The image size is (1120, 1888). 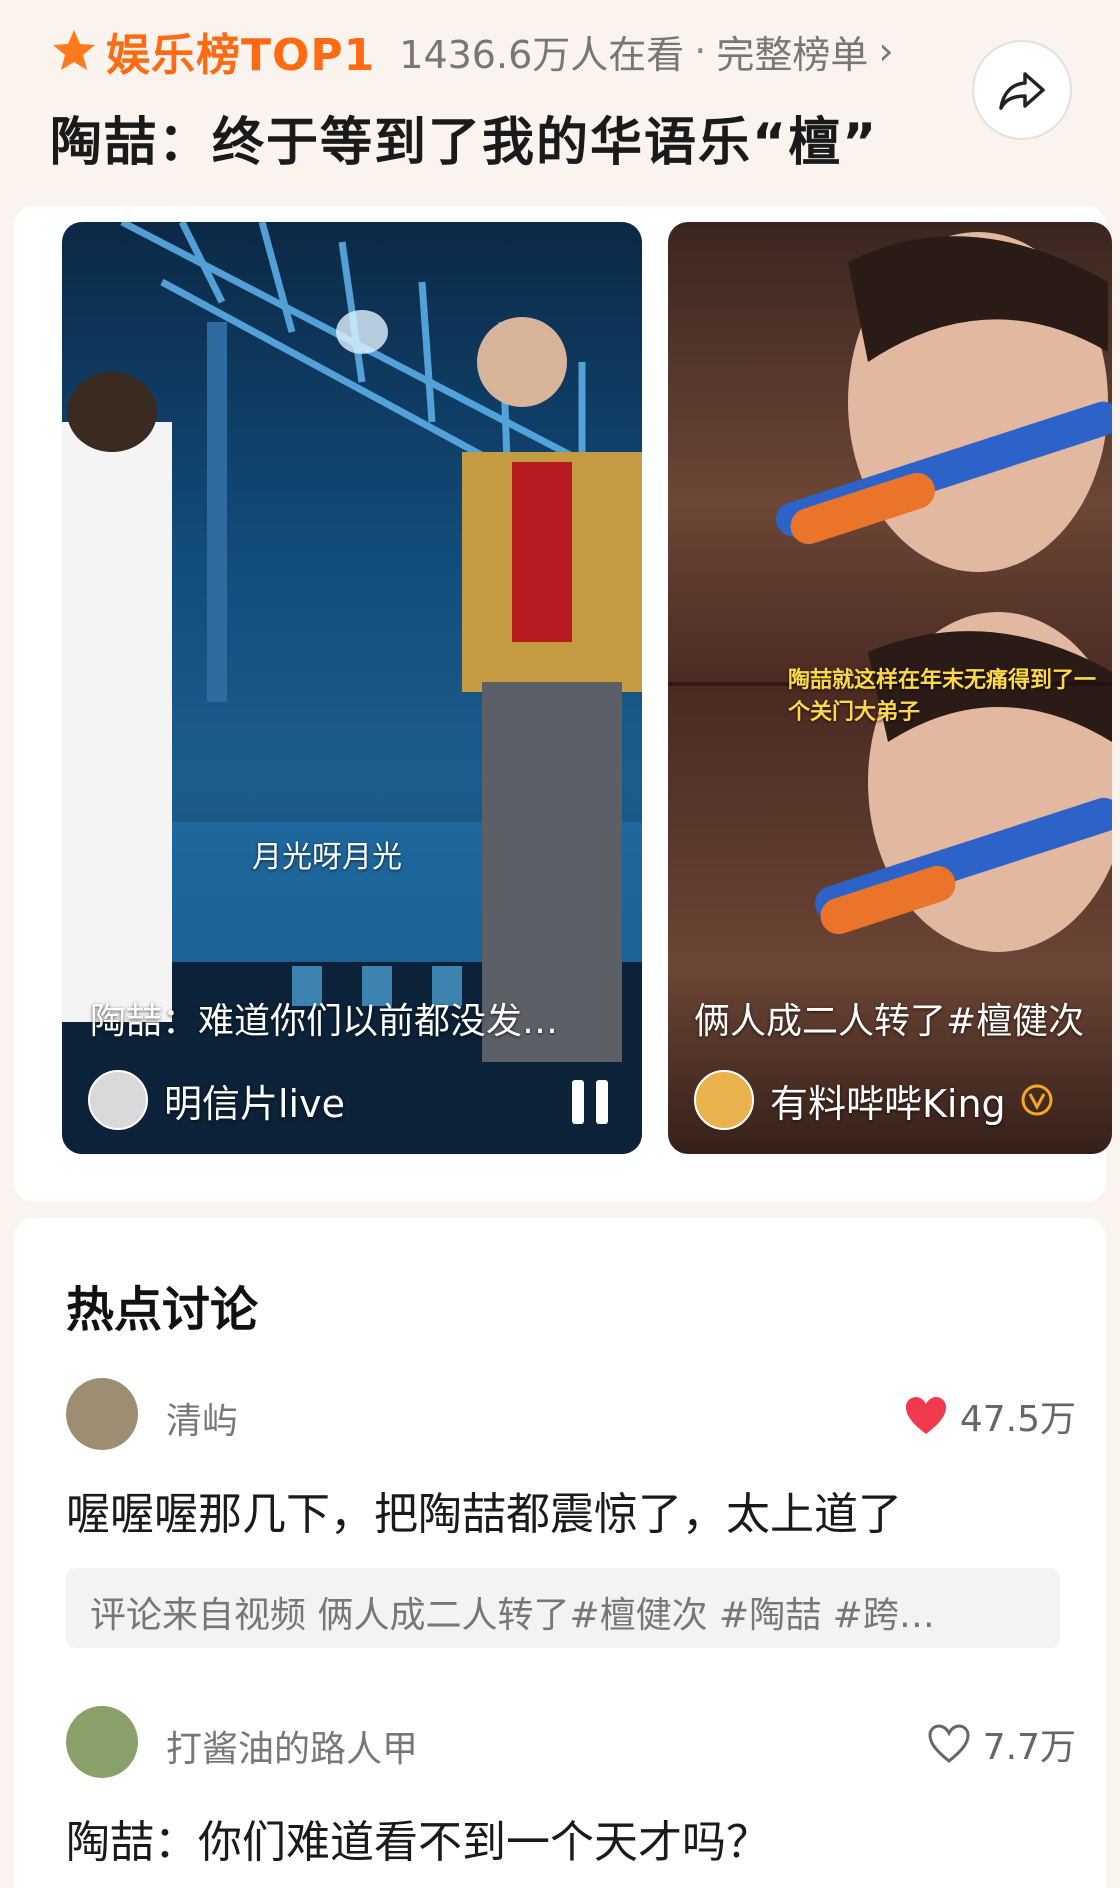 I want to click on share-icon, so click(x=1022, y=91).